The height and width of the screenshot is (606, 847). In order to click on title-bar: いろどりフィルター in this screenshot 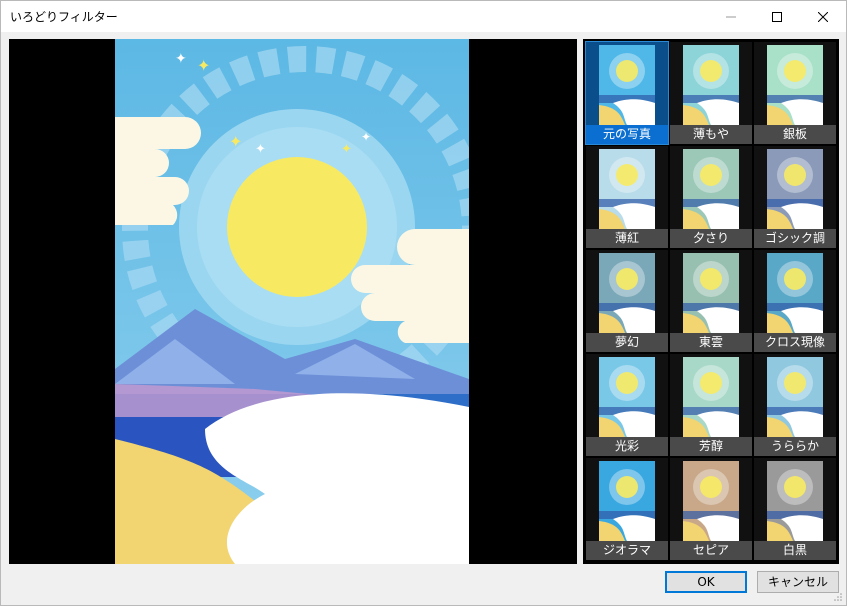, I will do `click(423, 16)`.